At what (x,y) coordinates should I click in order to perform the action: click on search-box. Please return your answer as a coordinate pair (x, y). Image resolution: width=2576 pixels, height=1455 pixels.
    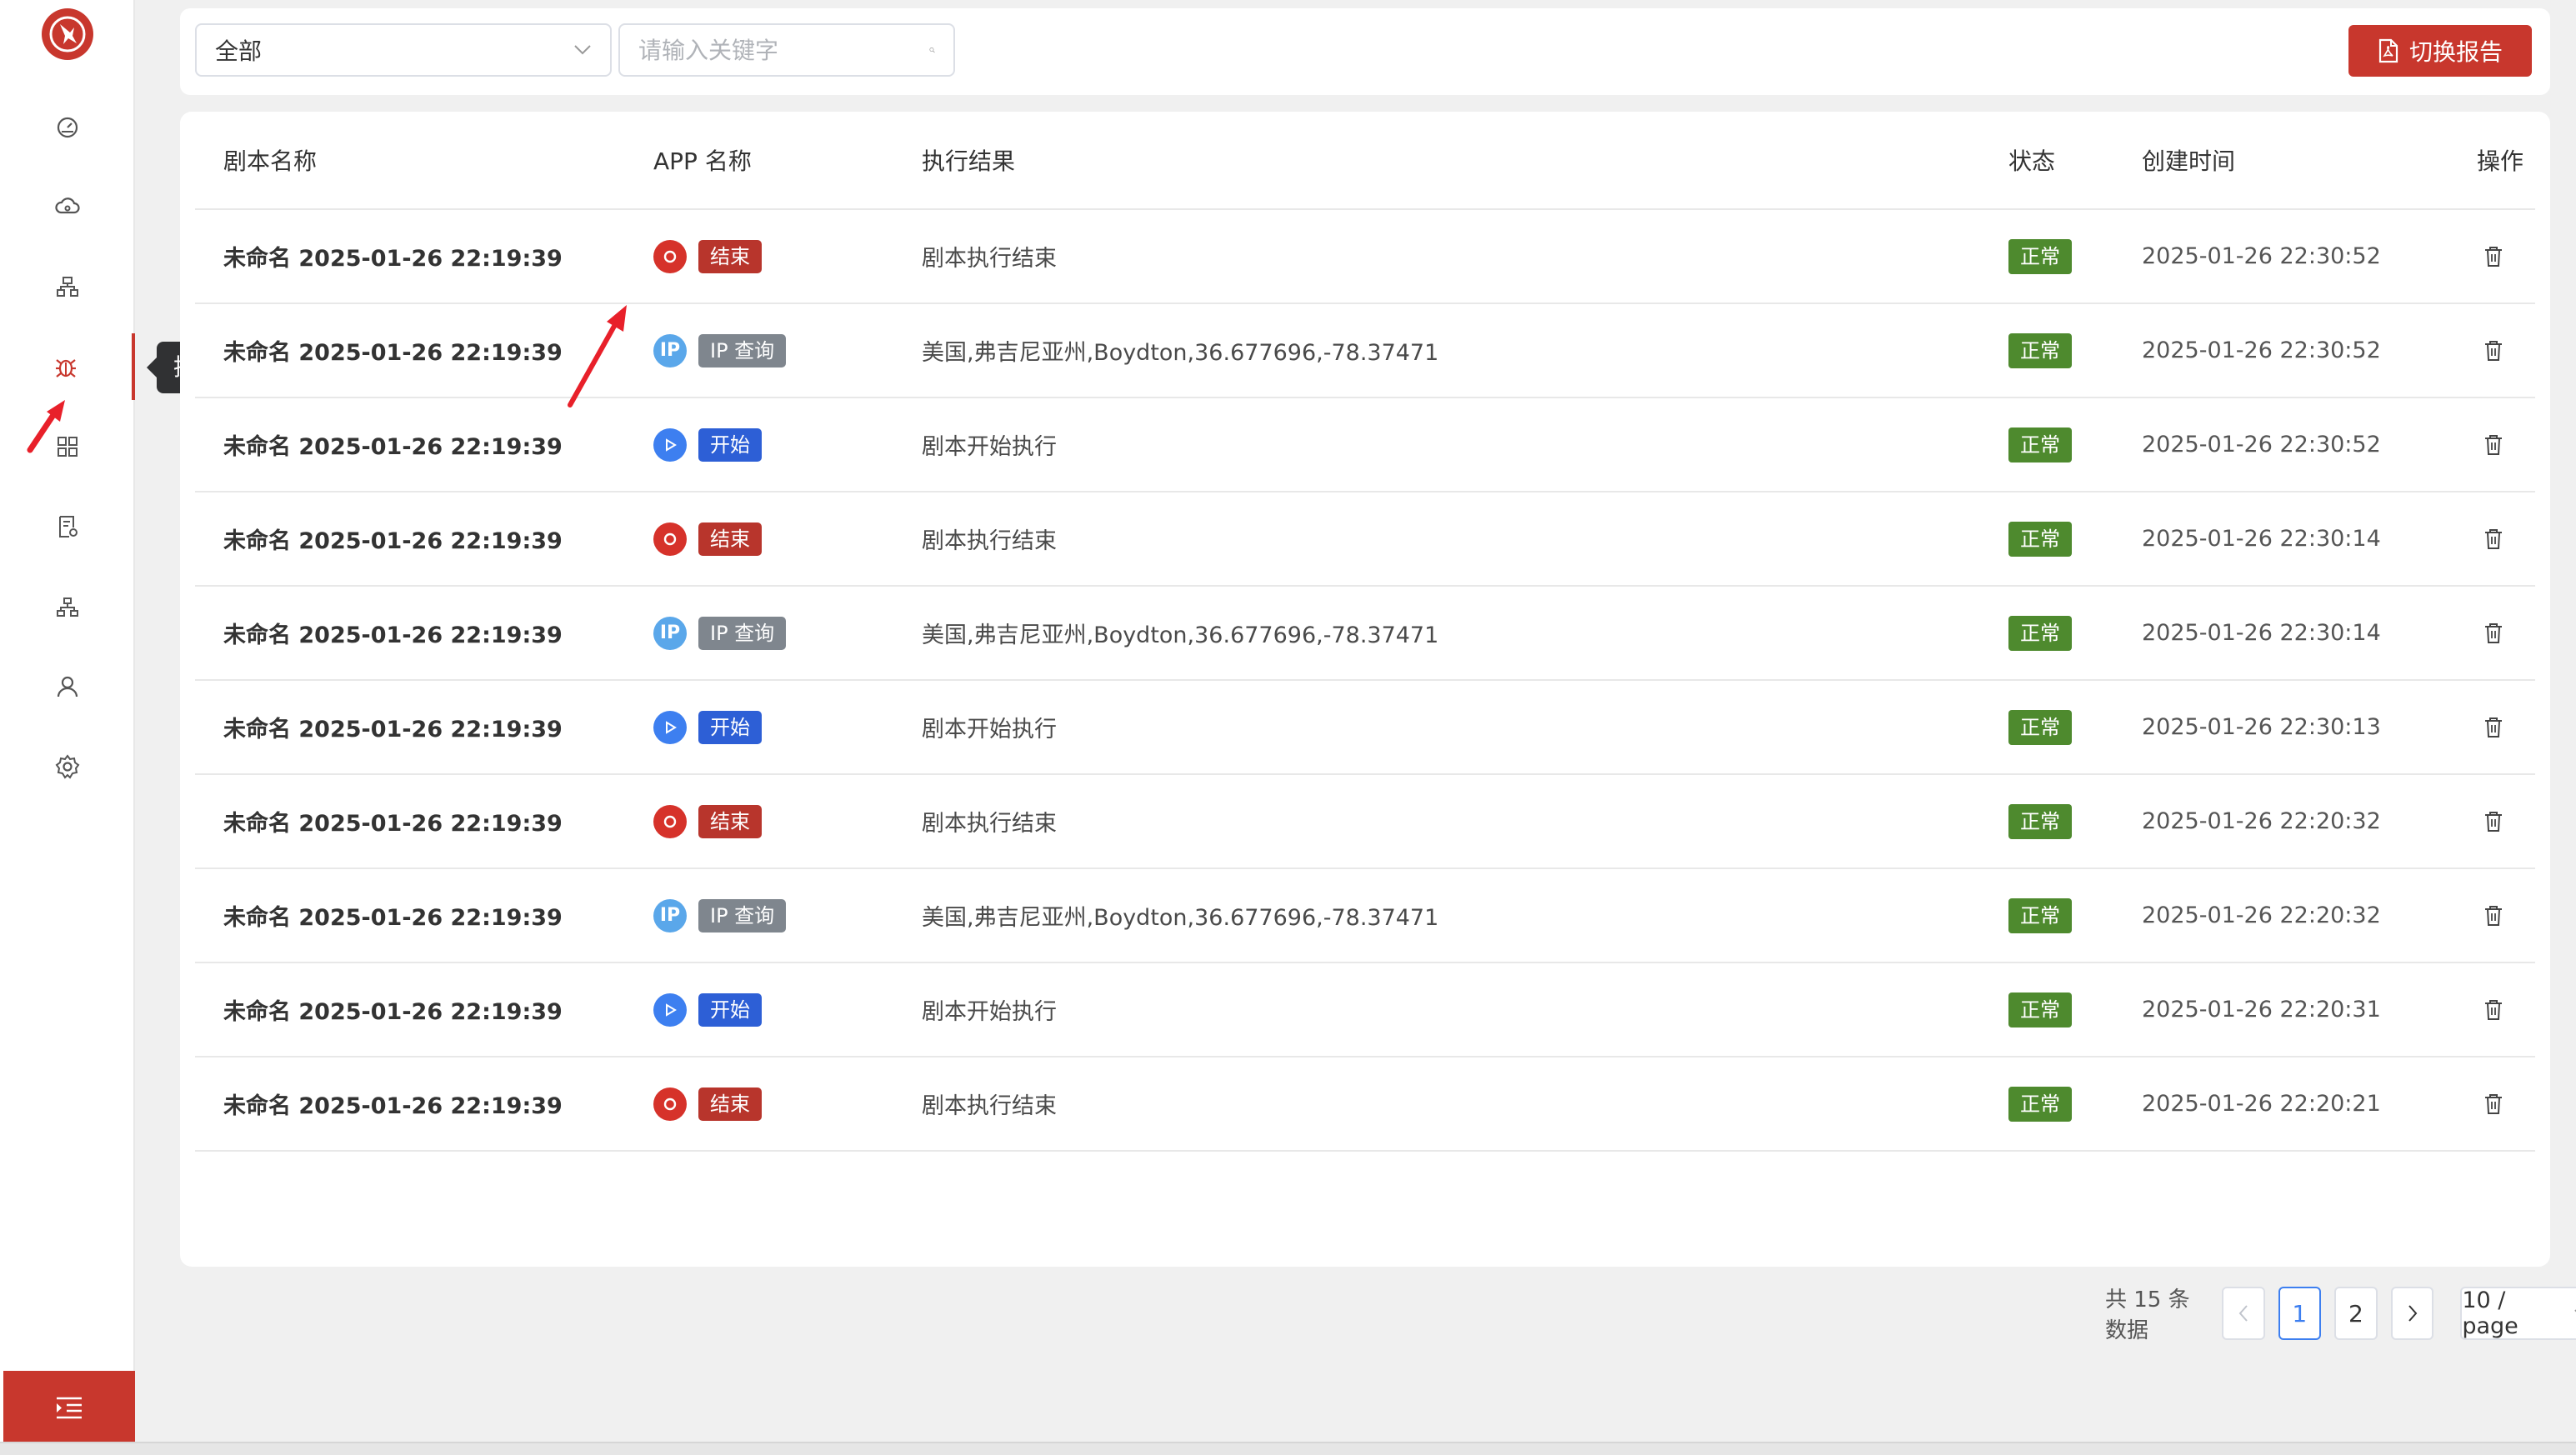
    Looking at the image, I should click on (787, 50).